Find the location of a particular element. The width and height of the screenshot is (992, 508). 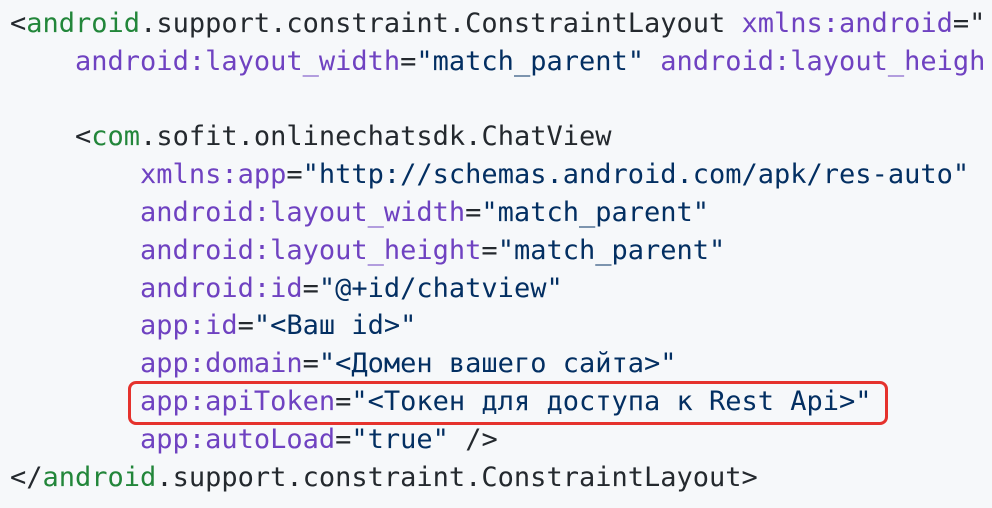

xml-attribute-value: "@+id/chatview" is located at coordinates (440, 288).